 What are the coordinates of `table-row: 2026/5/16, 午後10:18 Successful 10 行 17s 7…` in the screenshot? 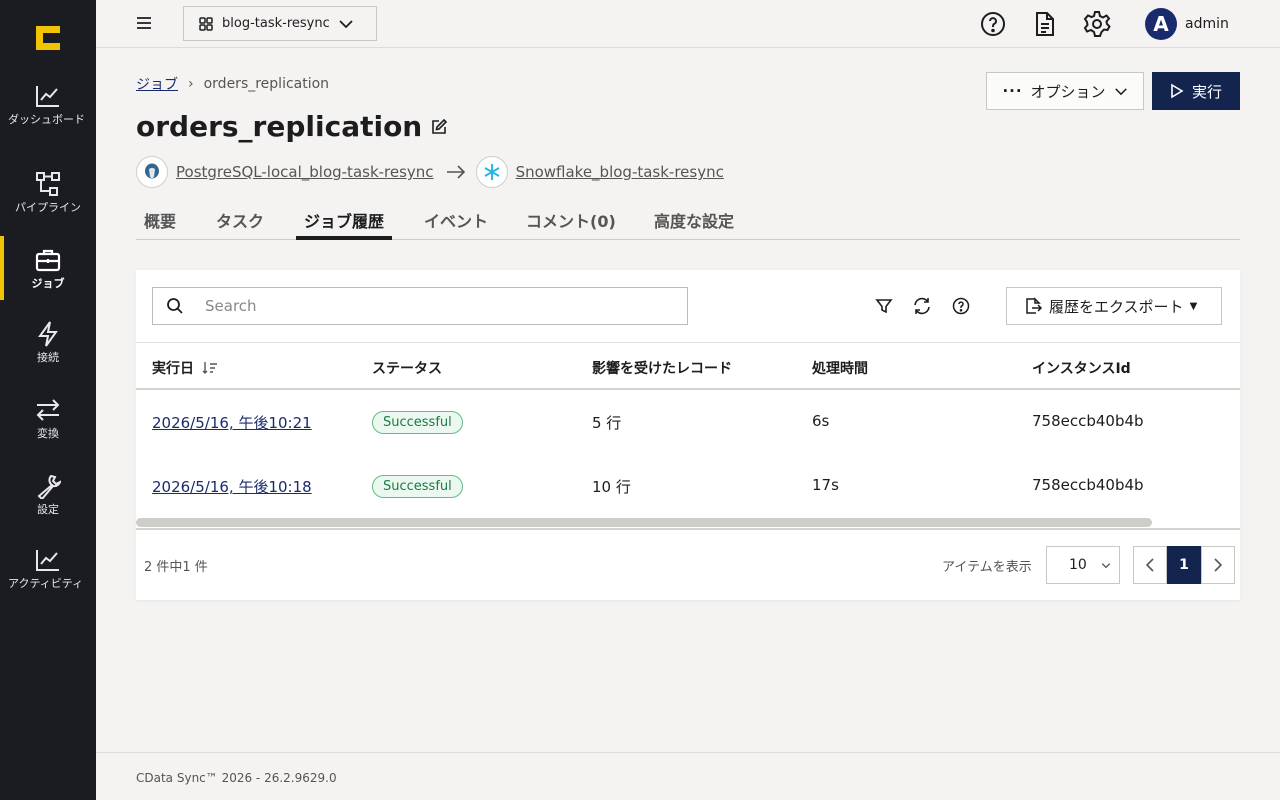 It's located at (688, 486).